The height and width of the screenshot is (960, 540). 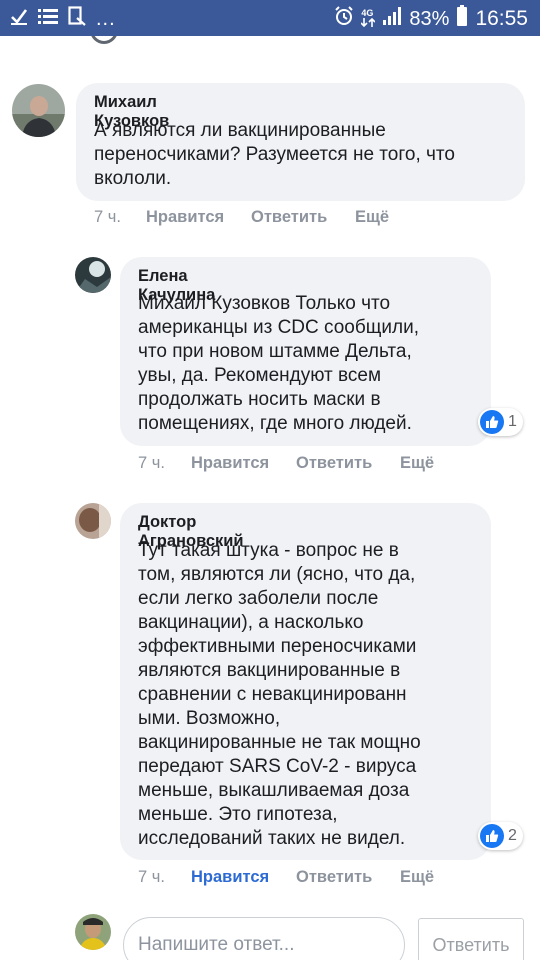 What do you see at coordinates (277, 574) in the screenshot?
I see `comment-line: том, являются ли (ясно, что да,` at bounding box center [277, 574].